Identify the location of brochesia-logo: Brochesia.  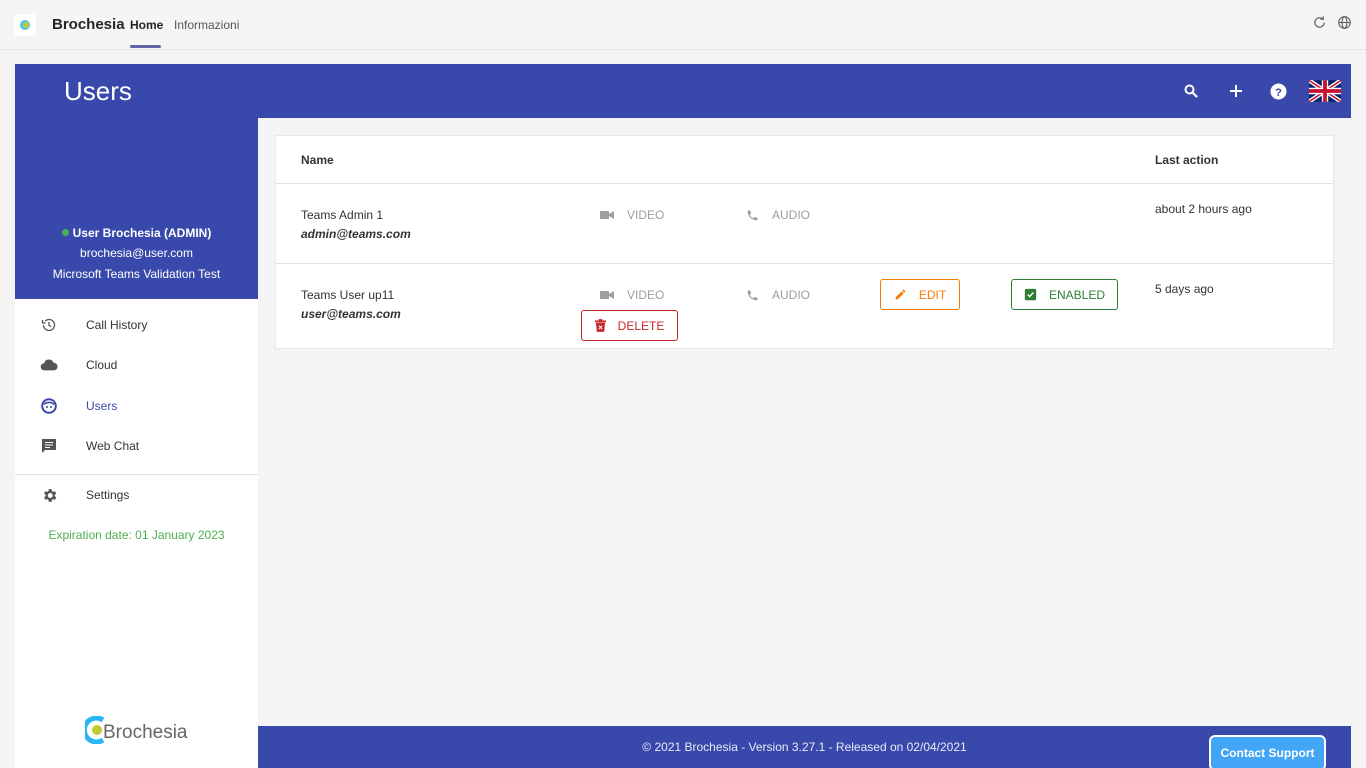
(136, 728).